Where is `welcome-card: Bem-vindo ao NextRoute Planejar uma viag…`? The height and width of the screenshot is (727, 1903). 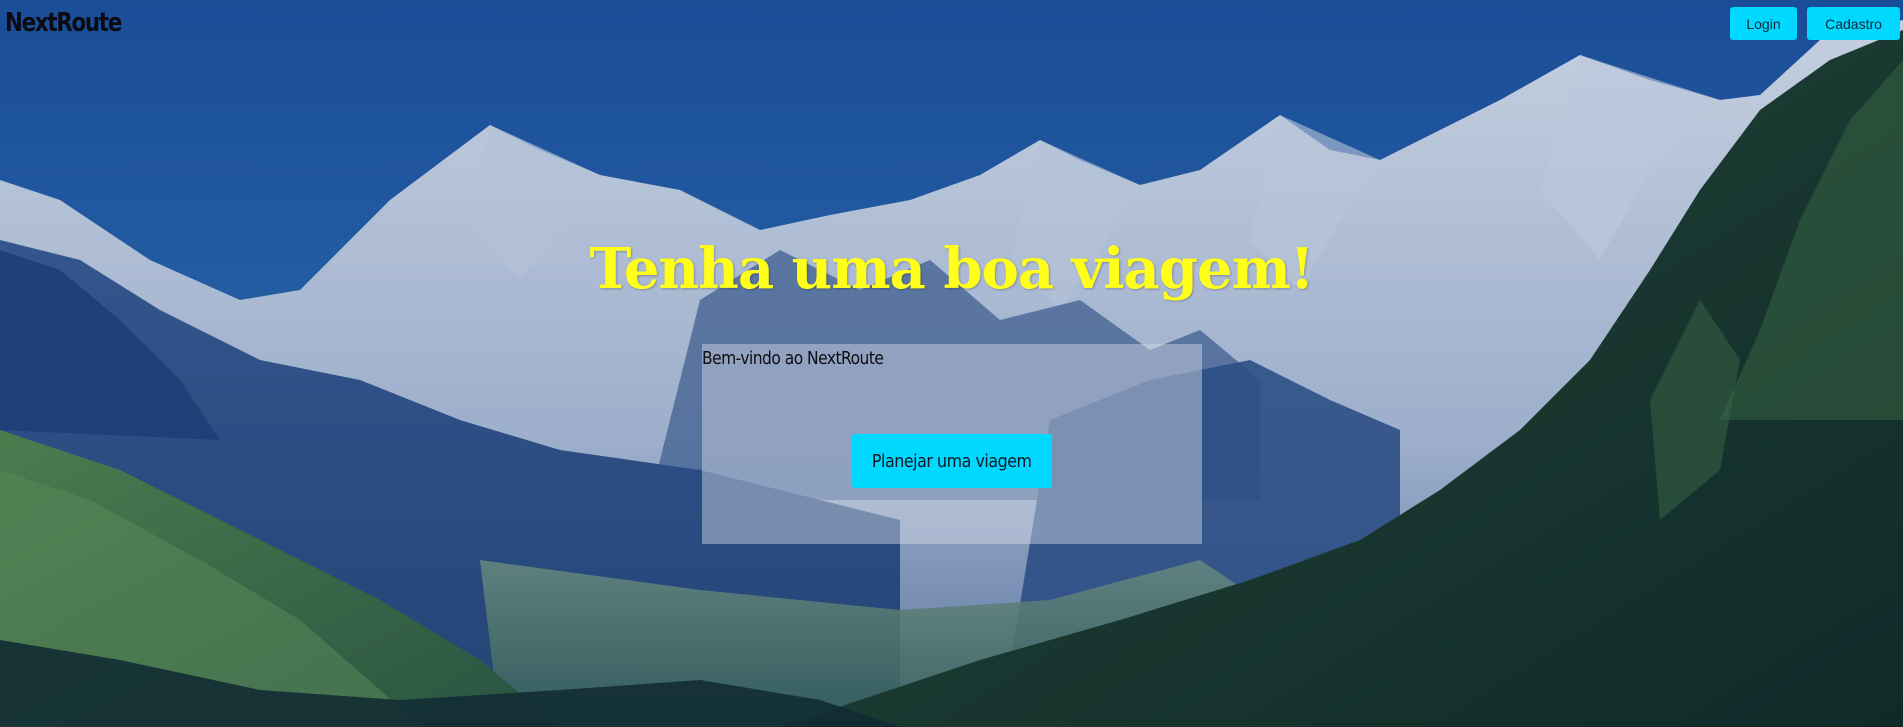 welcome-card: Bem-vindo ao NextRoute Planejar uma viag… is located at coordinates (952, 444).